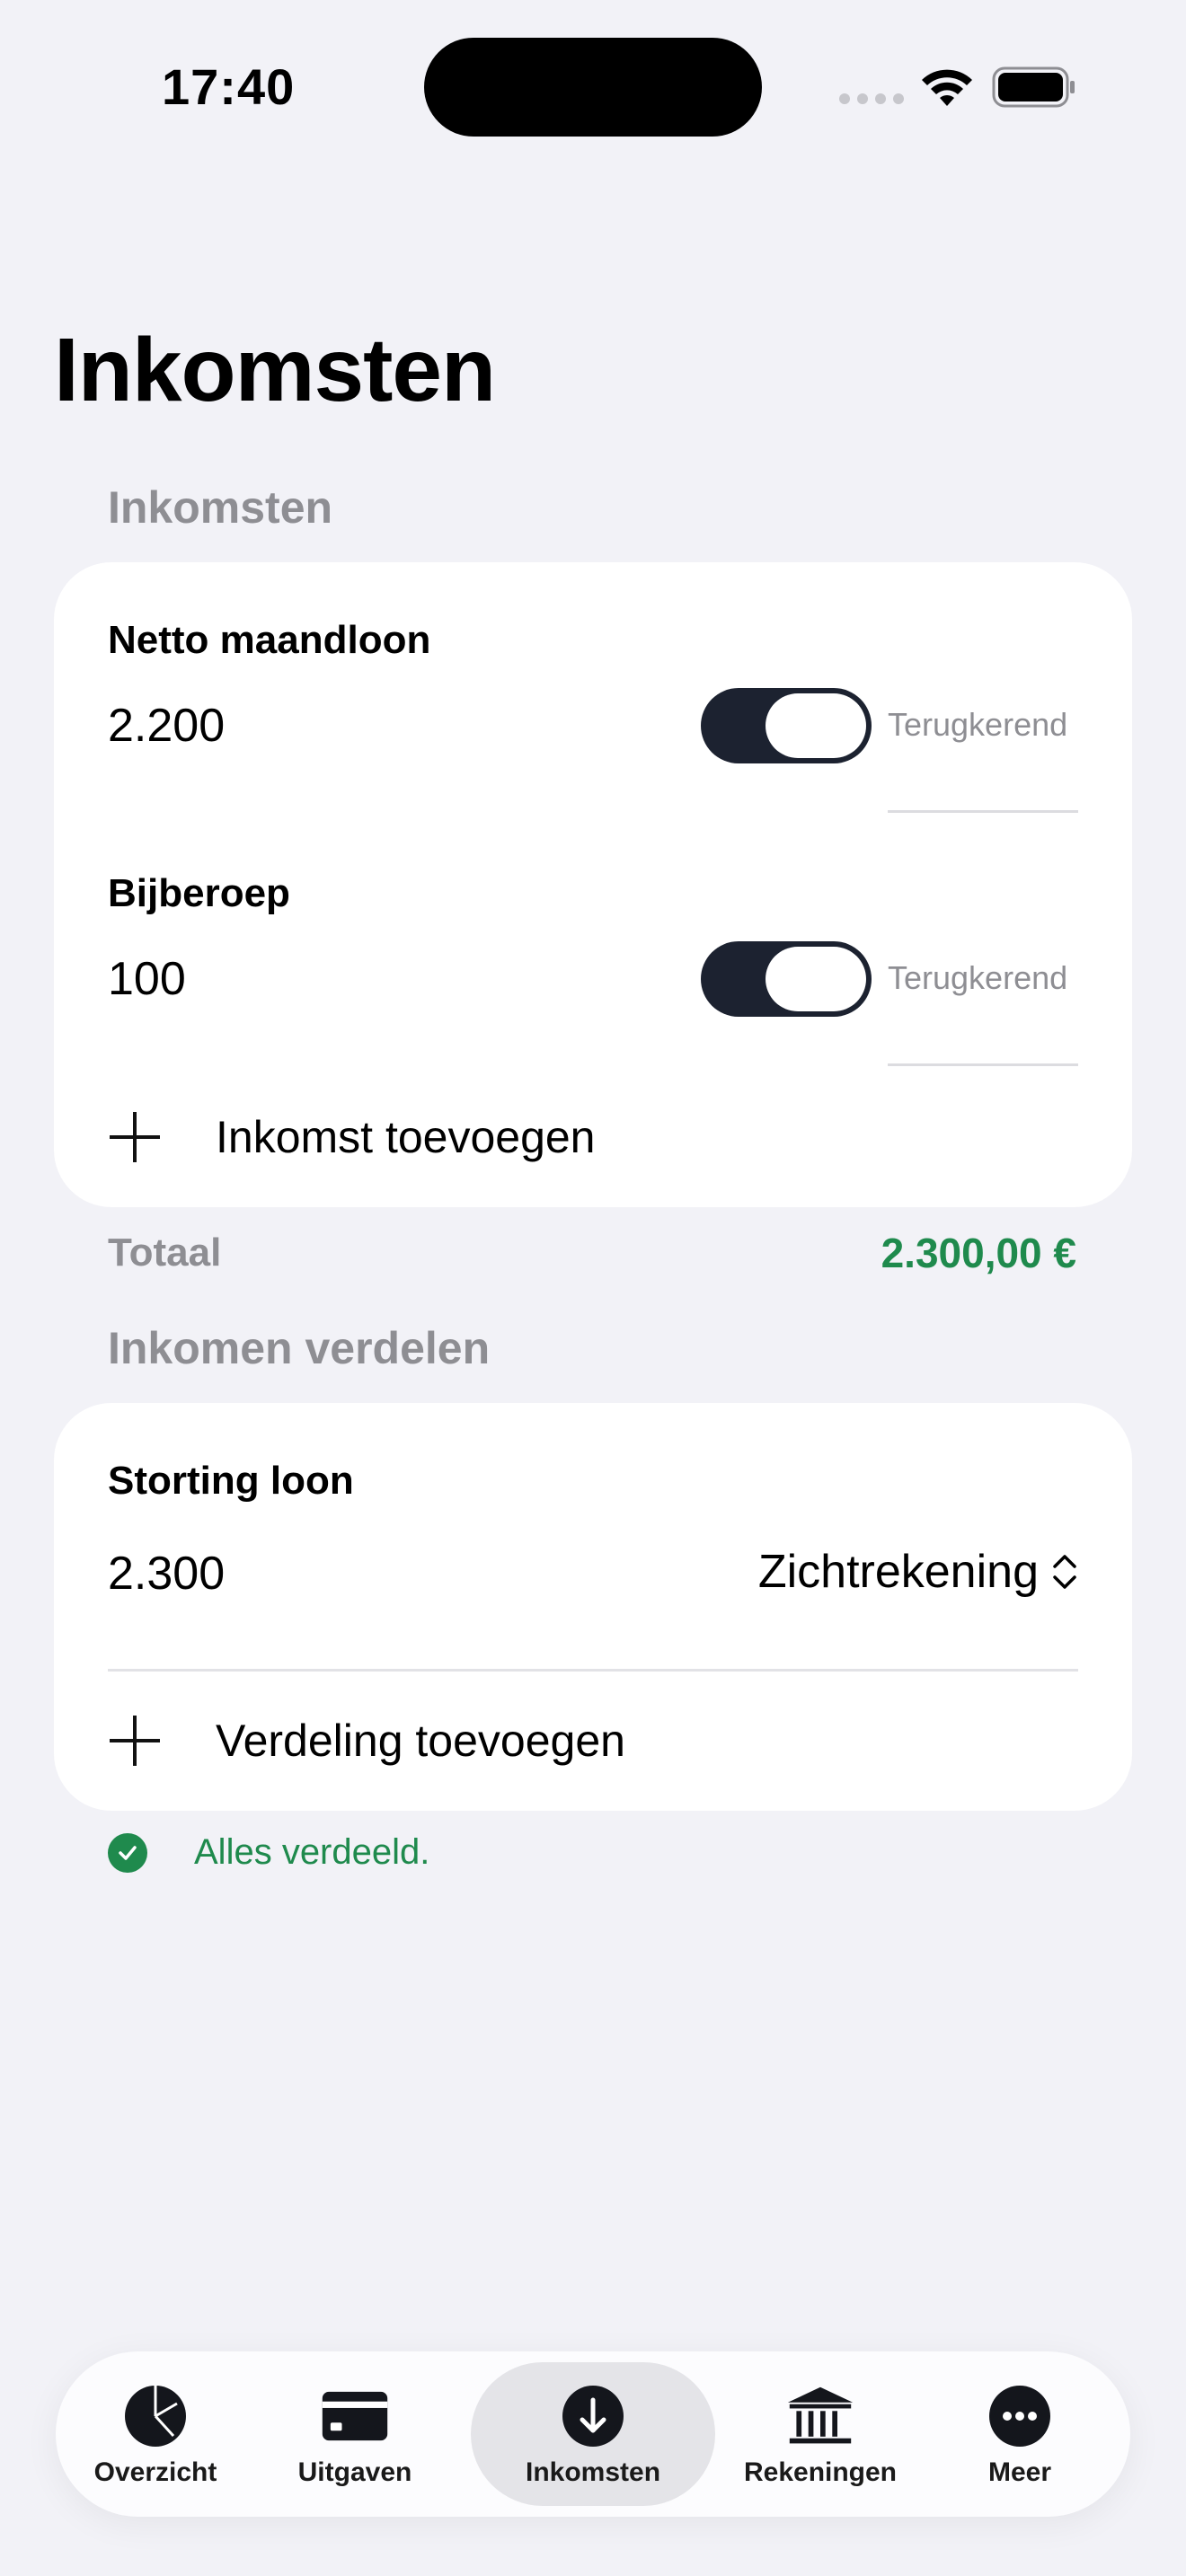  Describe the element at coordinates (1019, 2472) in the screenshot. I see `tab-label: Meer` at that location.